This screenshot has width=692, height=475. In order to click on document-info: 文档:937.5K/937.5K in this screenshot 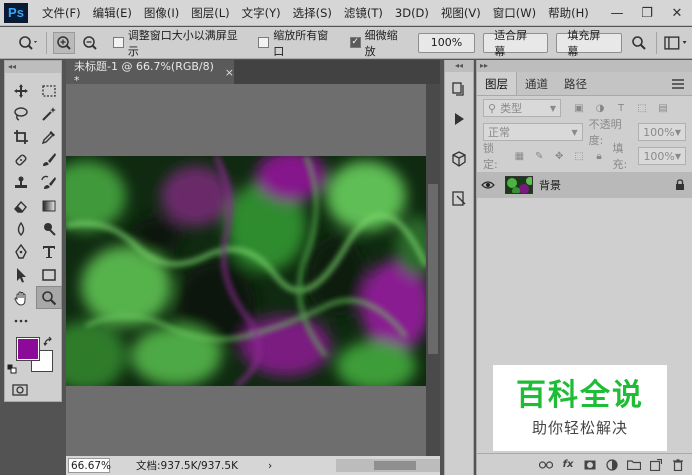, I will do `click(187, 465)`.